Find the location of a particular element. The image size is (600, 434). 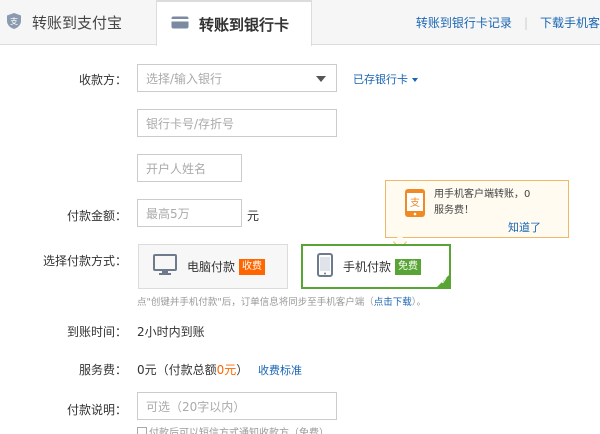

account-name-input: 开户人姓名 is located at coordinates (189, 168).